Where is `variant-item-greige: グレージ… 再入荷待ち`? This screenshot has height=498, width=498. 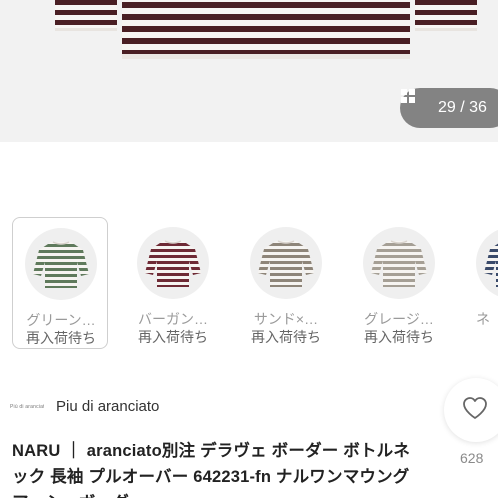
variant-item-greige: グレージ… 再入荷待ち is located at coordinates (399, 283).